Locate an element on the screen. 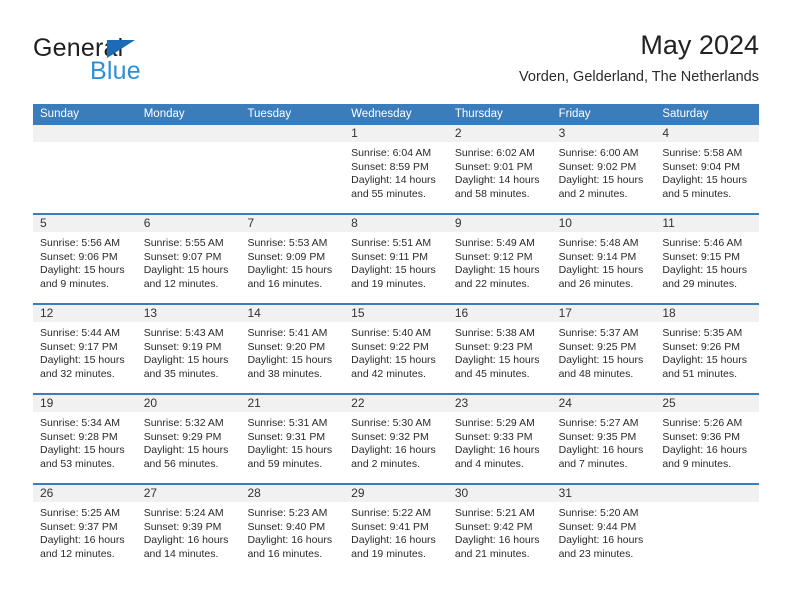  sunset-text: Sunset: 9:22 PM is located at coordinates (390, 346).